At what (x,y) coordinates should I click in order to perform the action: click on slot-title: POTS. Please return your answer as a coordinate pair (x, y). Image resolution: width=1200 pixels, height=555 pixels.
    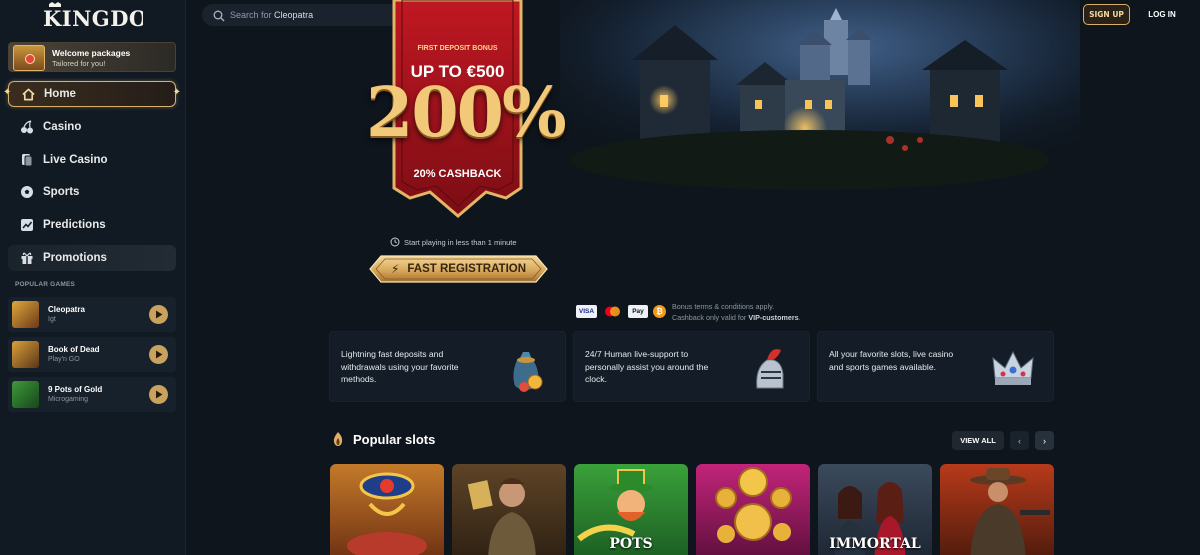
    Looking at the image, I should click on (631, 544).